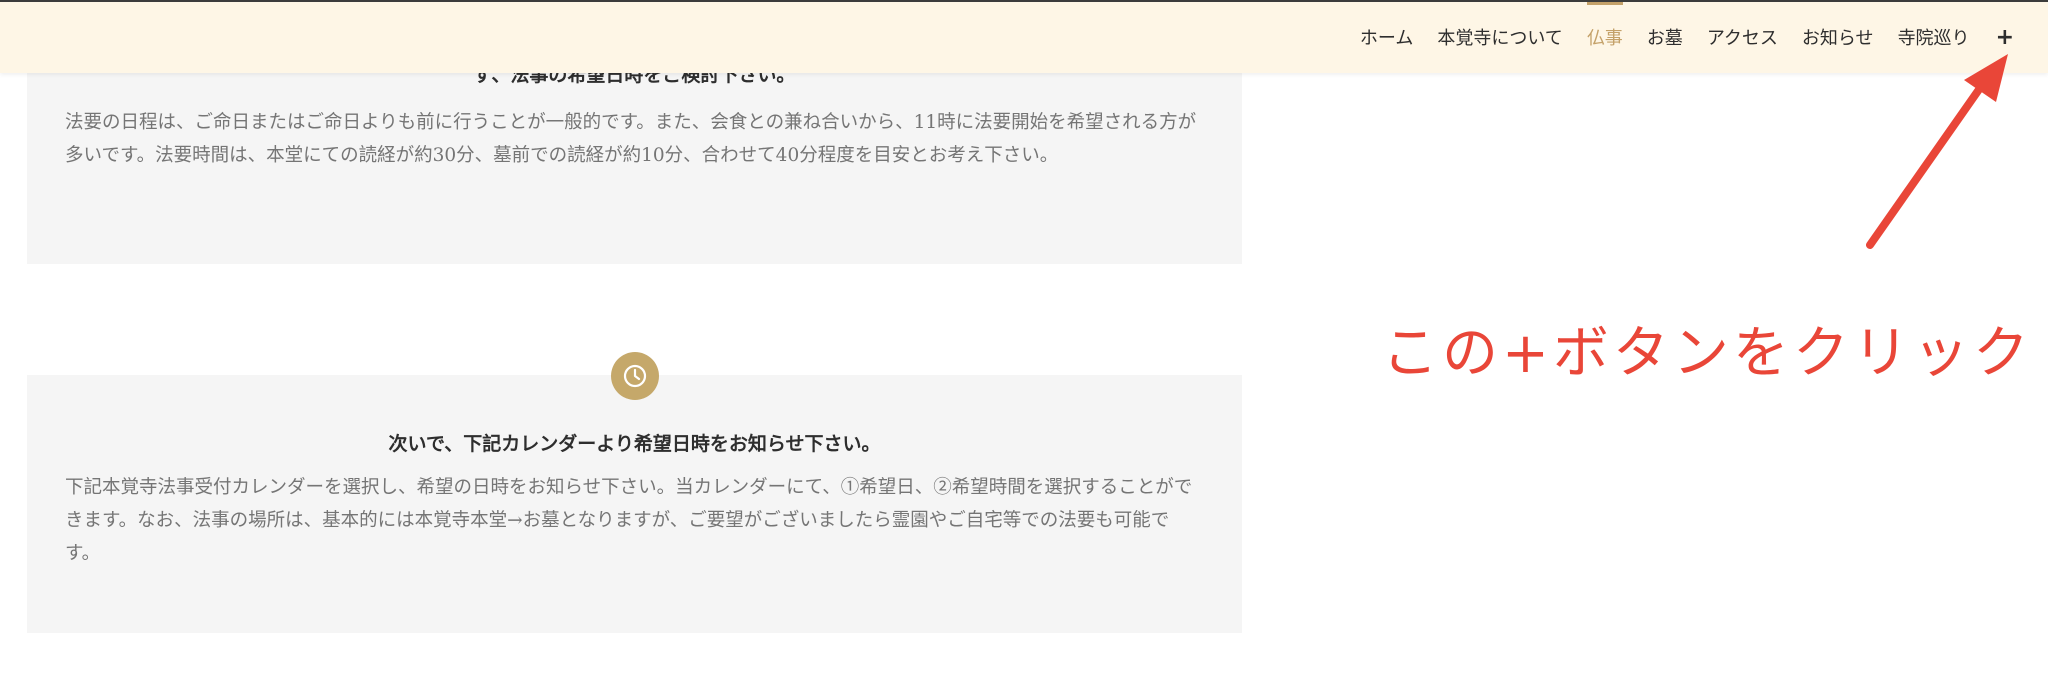 Image resolution: width=2048 pixels, height=684 pixels. I want to click on clock-icon, so click(635, 376).